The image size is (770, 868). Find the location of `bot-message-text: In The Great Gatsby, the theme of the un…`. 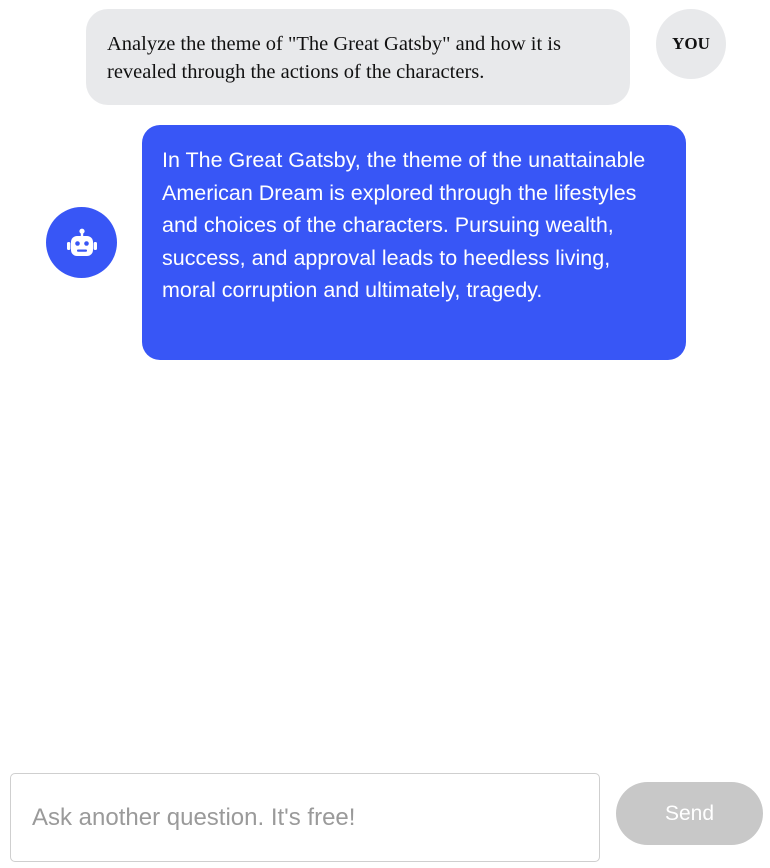

bot-message-text: In The Great Gatsby, the theme of the un… is located at coordinates (404, 225).